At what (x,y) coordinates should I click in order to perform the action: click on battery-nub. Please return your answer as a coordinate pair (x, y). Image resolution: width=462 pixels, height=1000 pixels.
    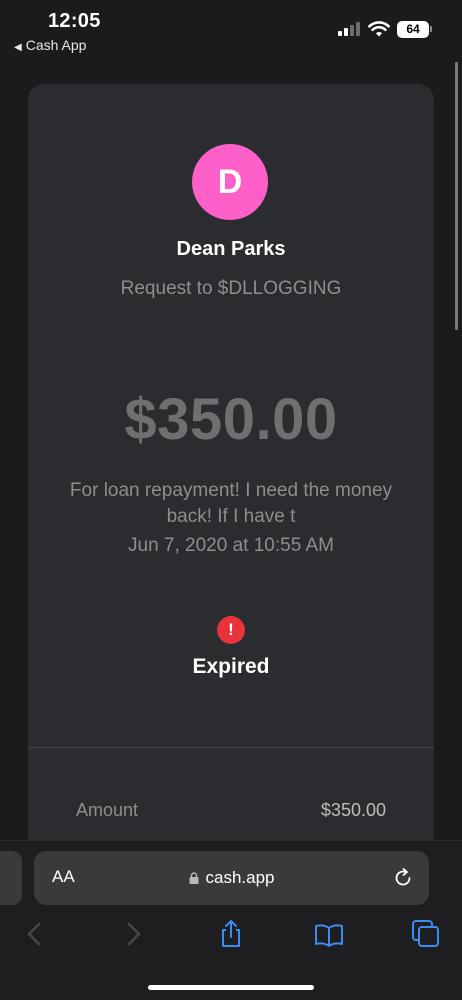
    Looking at the image, I should click on (431, 29).